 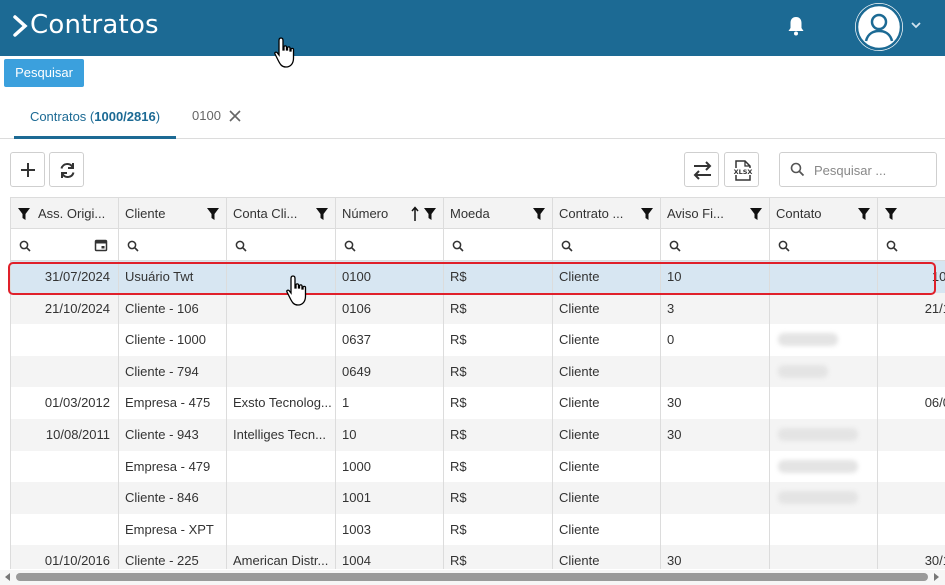 I want to click on swap-arrows-icon, so click(x=702, y=170).